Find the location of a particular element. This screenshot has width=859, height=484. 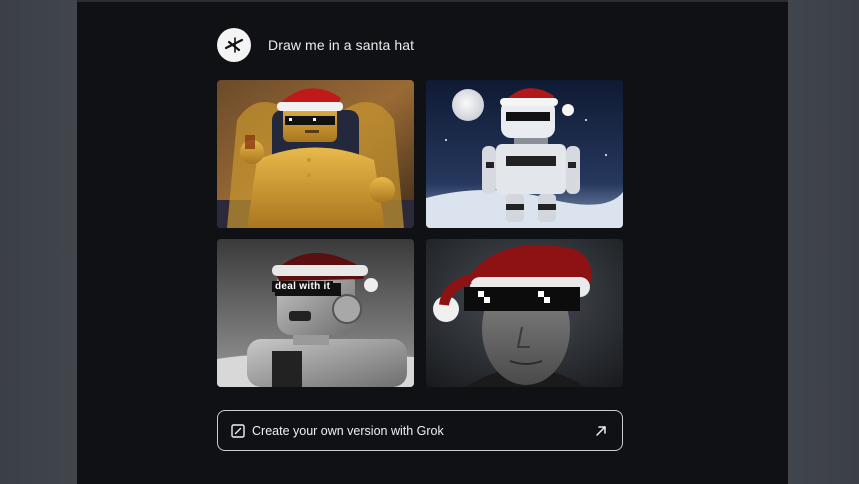

image-man-santa-hat is located at coordinates (524, 313).